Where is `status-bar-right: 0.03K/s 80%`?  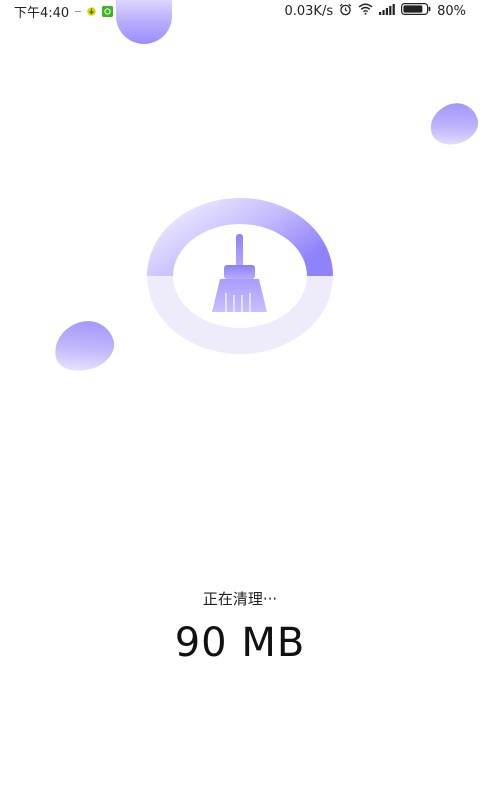 status-bar-right: 0.03K/s 80% is located at coordinates (382, 11).